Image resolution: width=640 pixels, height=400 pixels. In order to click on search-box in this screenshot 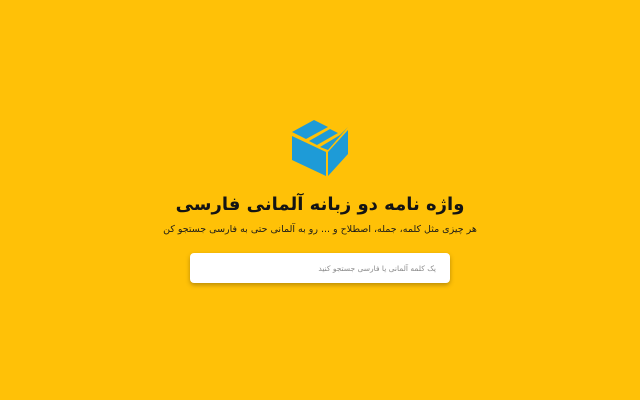, I will do `click(320, 268)`.